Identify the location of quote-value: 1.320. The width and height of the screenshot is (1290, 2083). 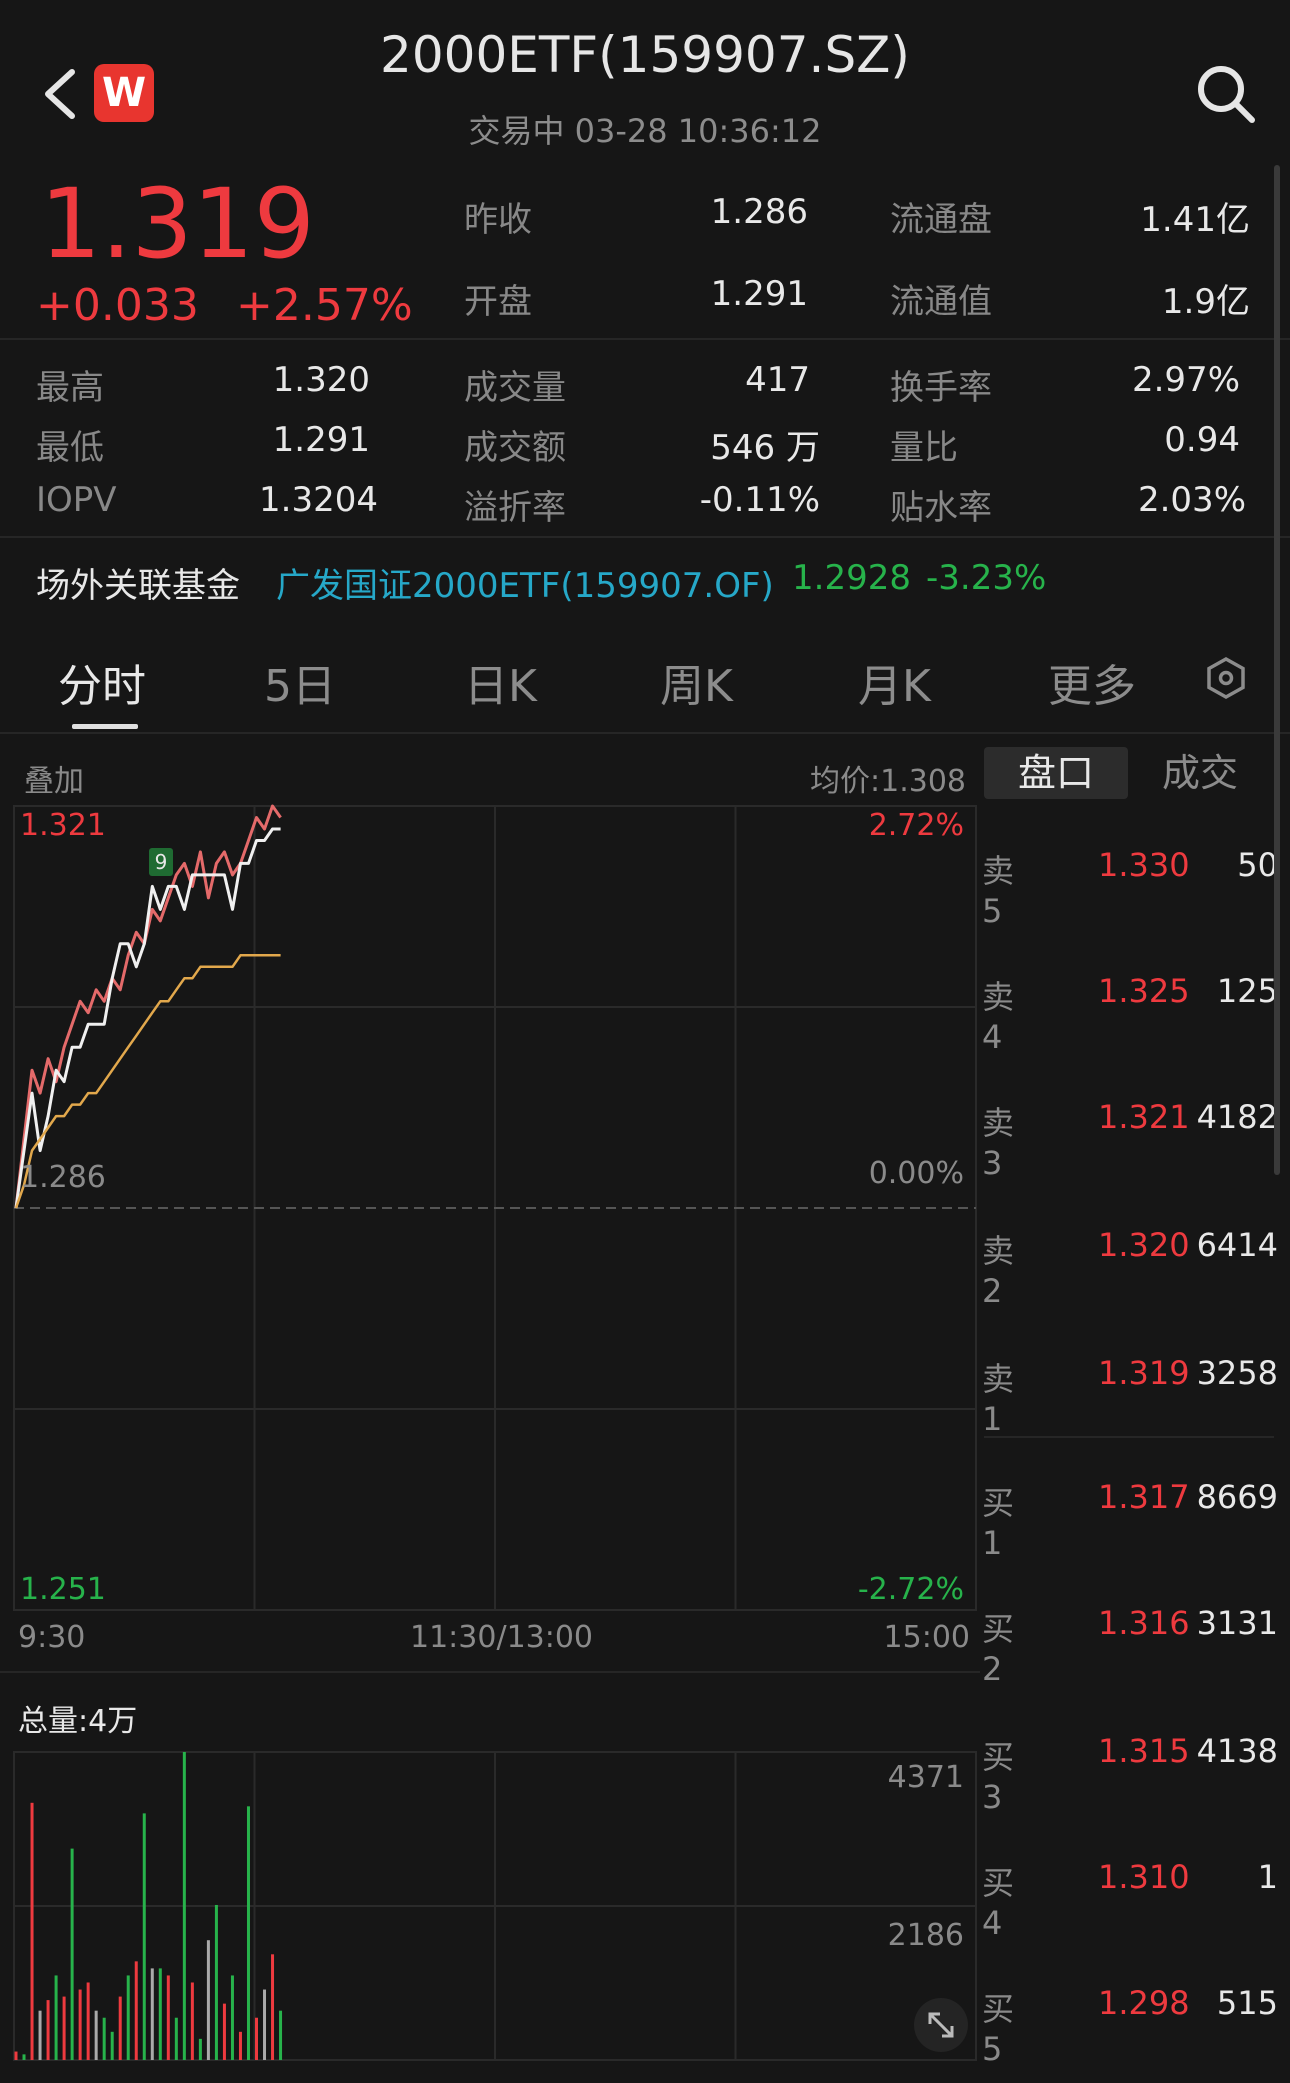
(321, 380).